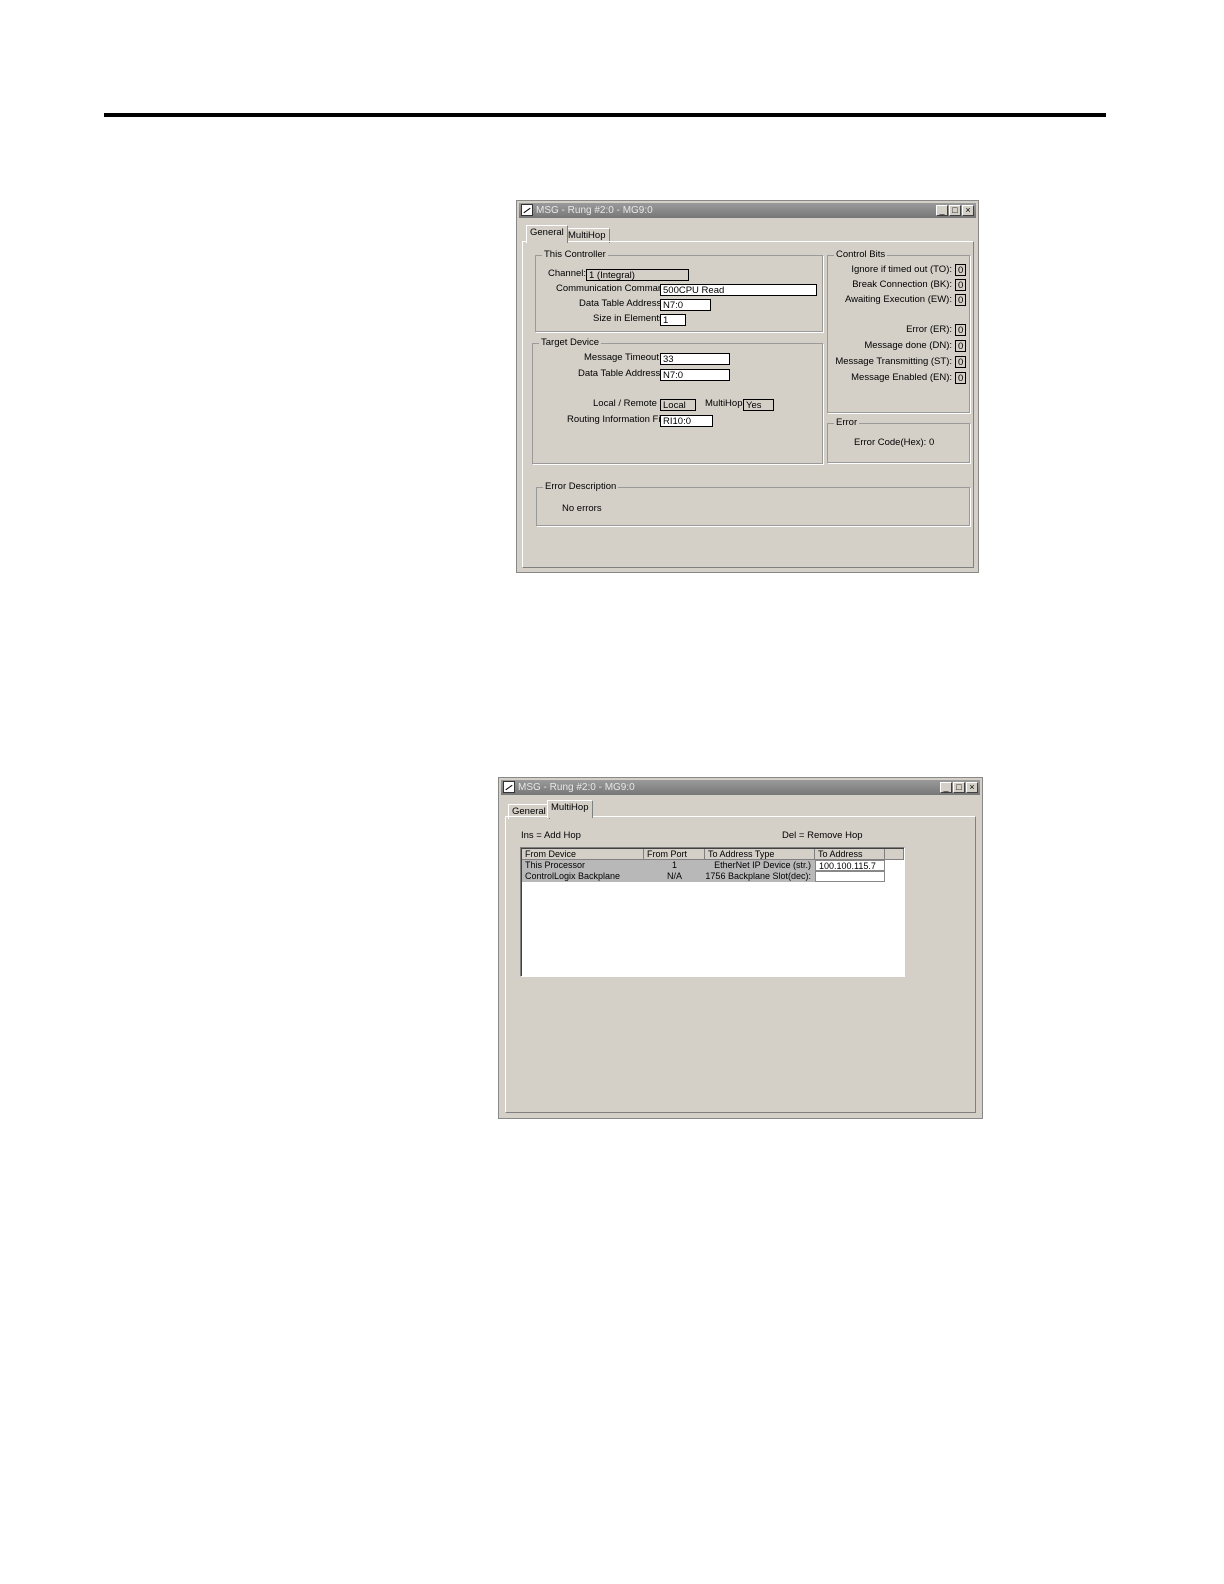  What do you see at coordinates (850, 876) in the screenshot?
I see `row-to-address` at bounding box center [850, 876].